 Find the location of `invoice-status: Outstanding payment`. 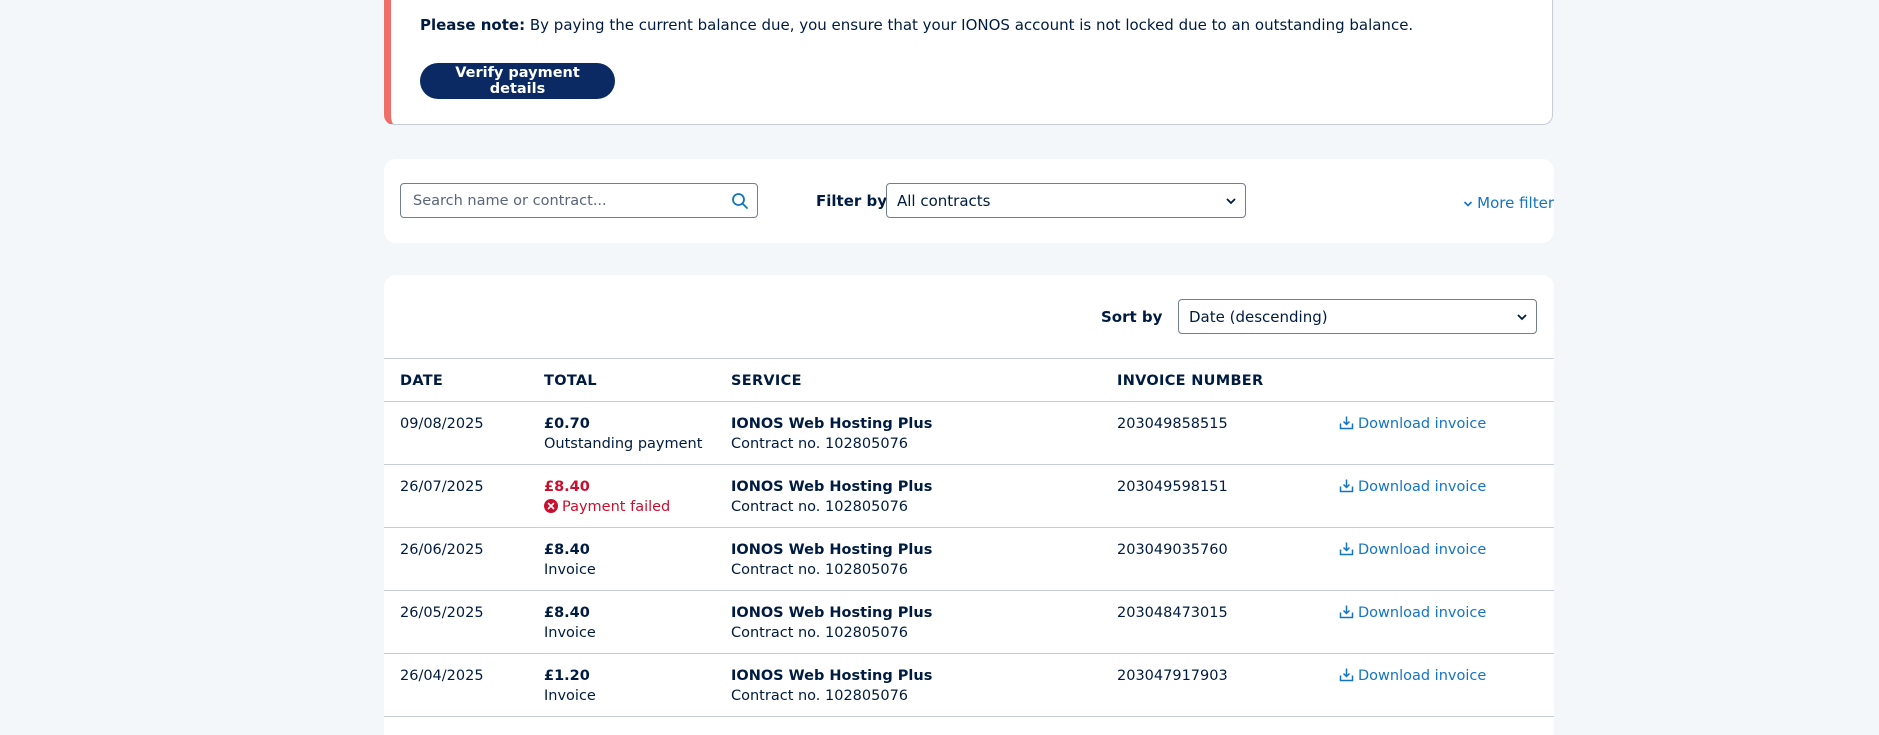

invoice-status: Outstanding payment is located at coordinates (623, 444).